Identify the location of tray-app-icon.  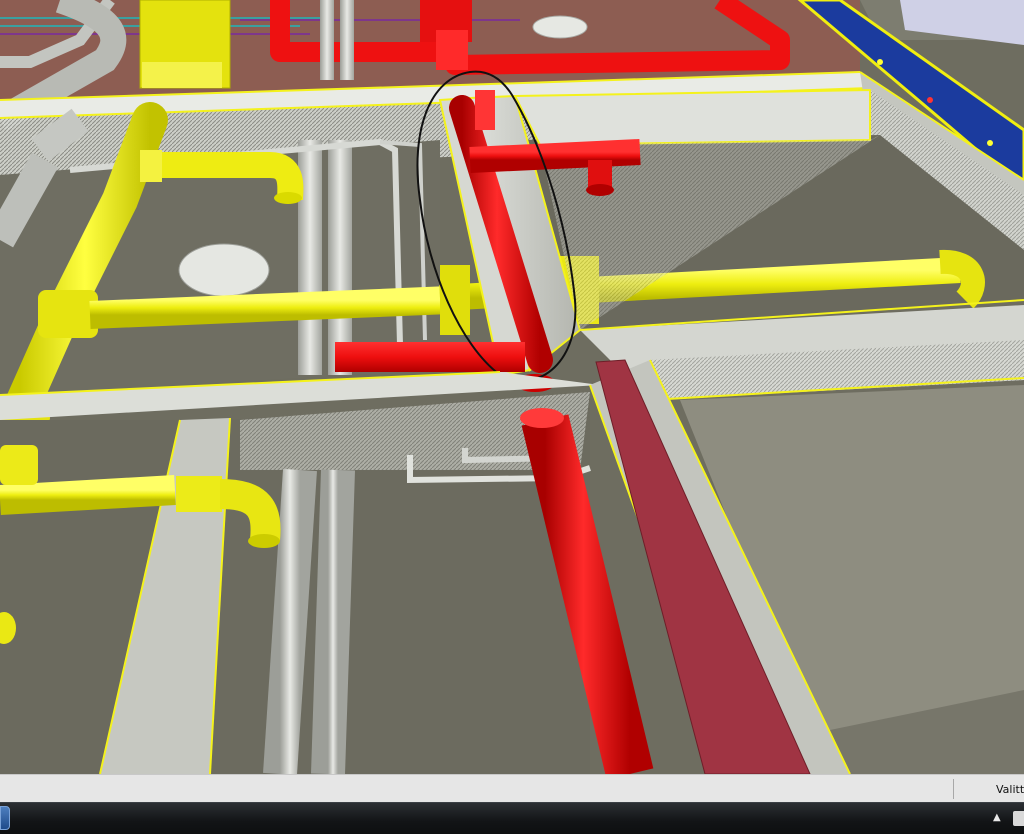
(1018, 818).